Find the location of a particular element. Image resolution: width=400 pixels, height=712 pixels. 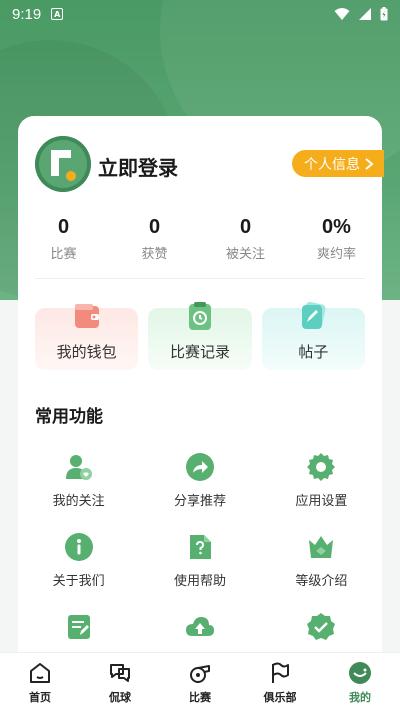

shortcut-posts: 帖子 is located at coordinates (313, 335).